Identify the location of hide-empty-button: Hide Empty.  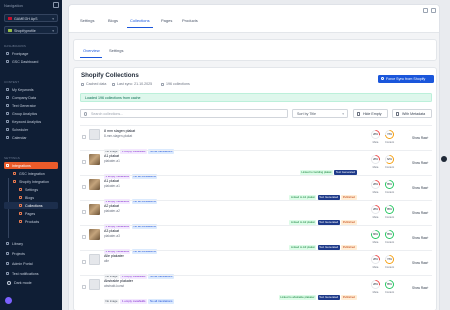
(370, 113).